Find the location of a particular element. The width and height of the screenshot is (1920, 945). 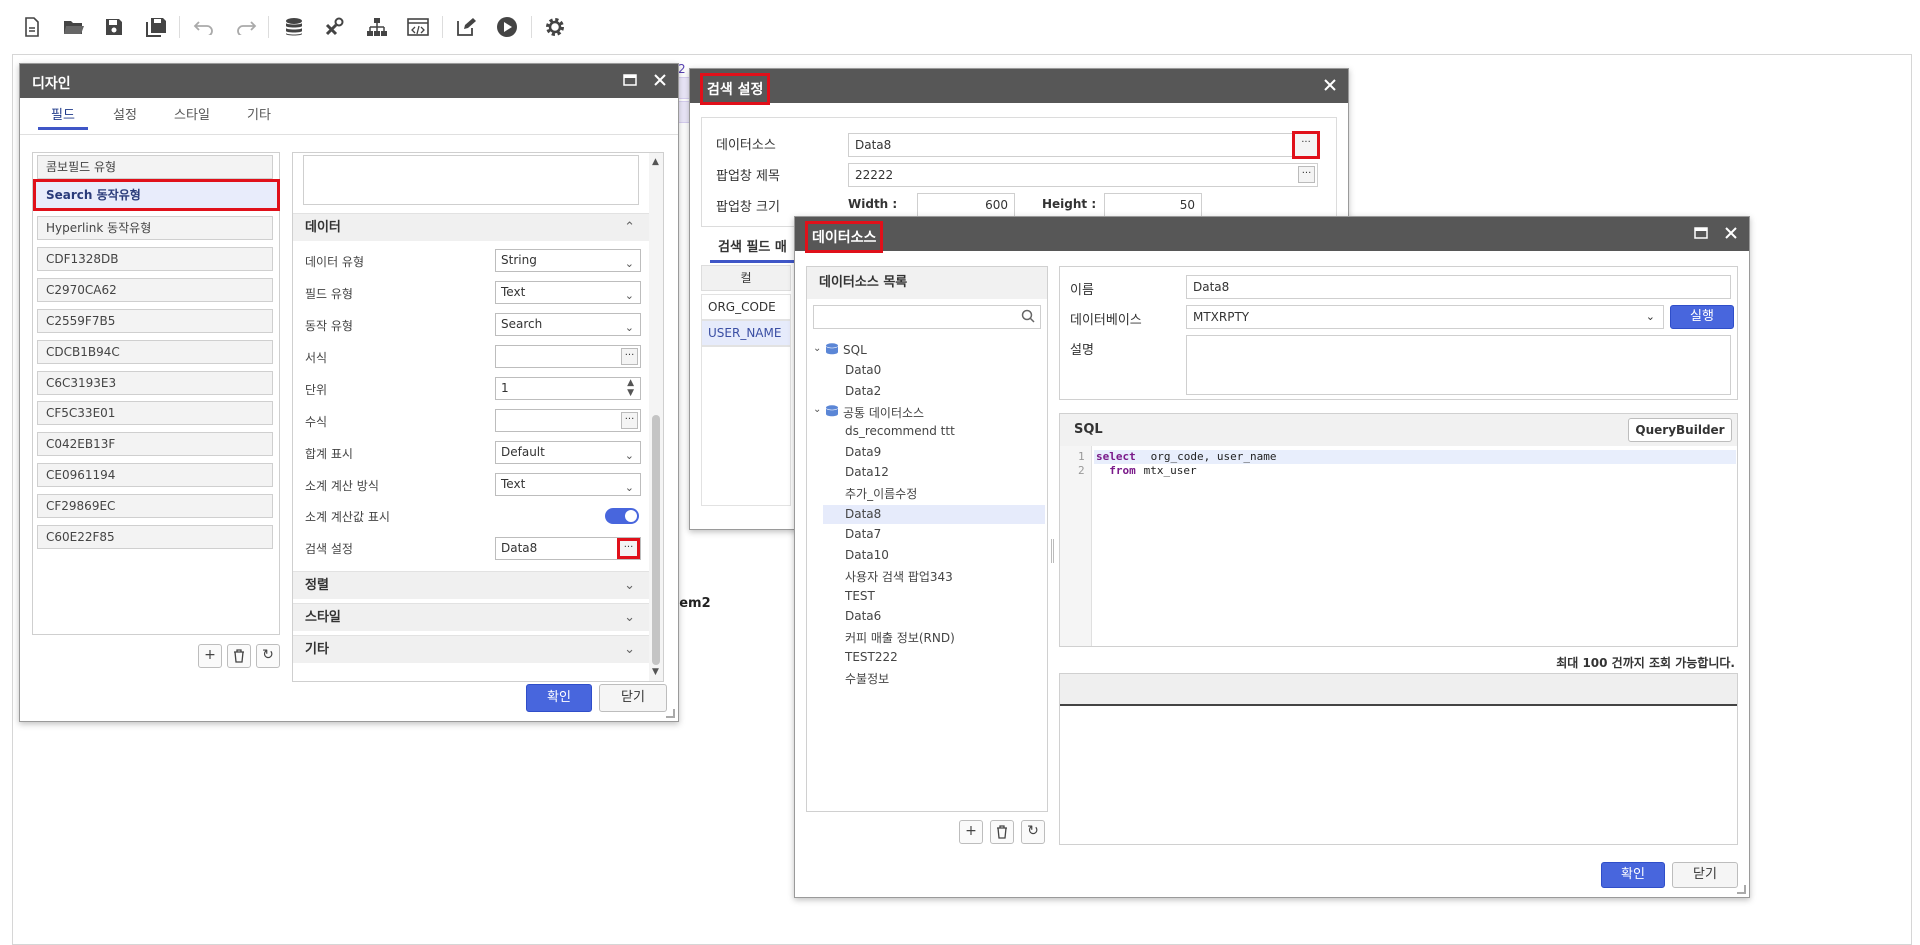

hierarchy-icon is located at coordinates (377, 27).